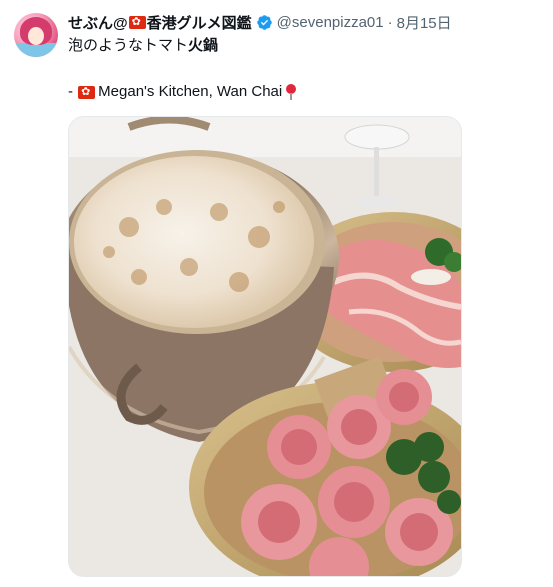 Image resolution: width=553 pixels, height=587 pixels. Describe the element at coordinates (98, 23) in the screenshot. I see `display-name-part1: せぶん@` at that location.